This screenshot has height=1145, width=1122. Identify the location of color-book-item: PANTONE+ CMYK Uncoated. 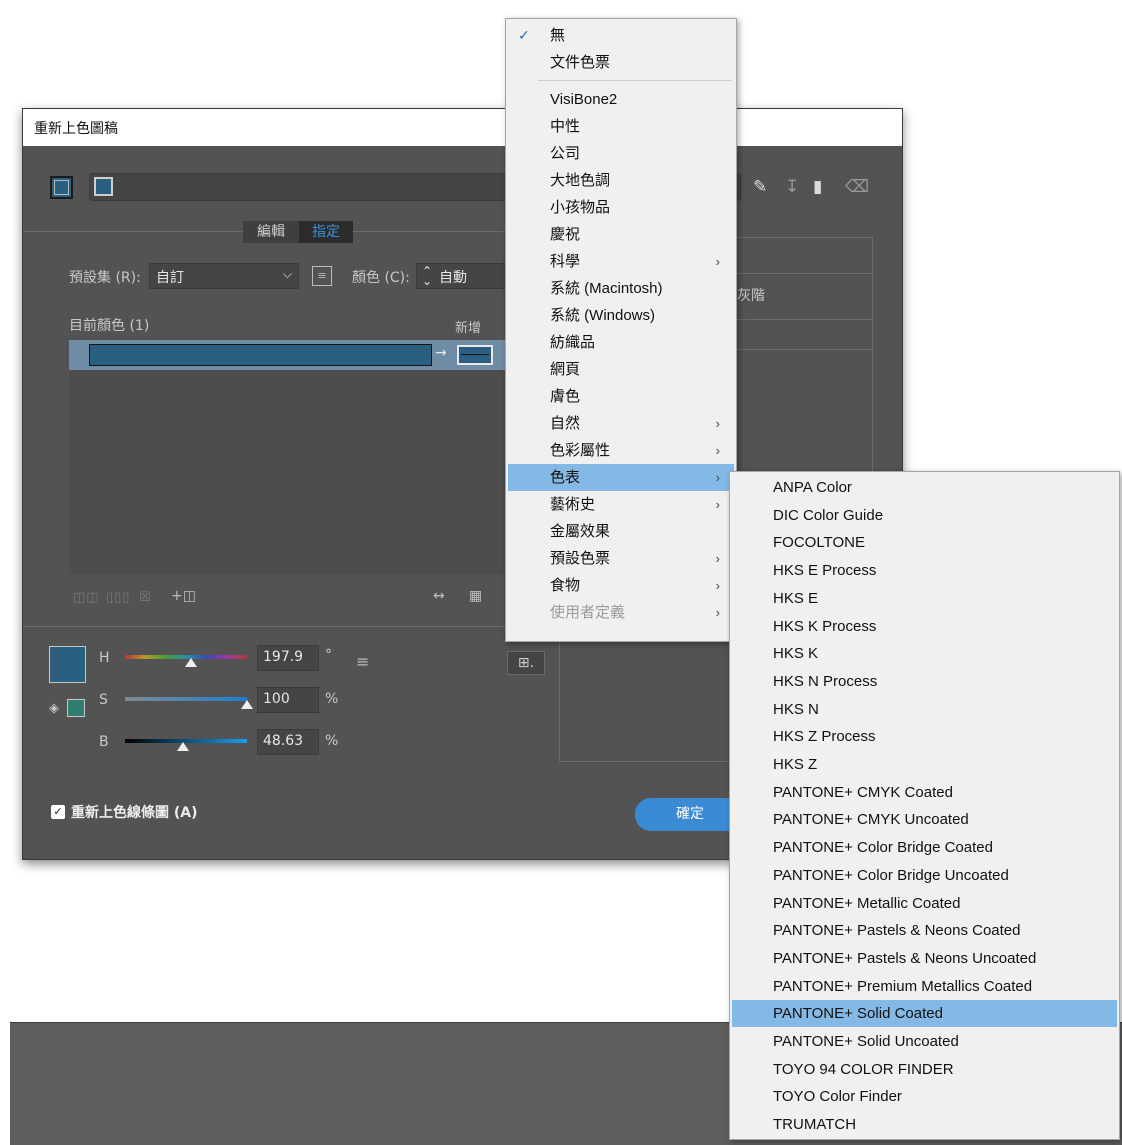
(924, 819).